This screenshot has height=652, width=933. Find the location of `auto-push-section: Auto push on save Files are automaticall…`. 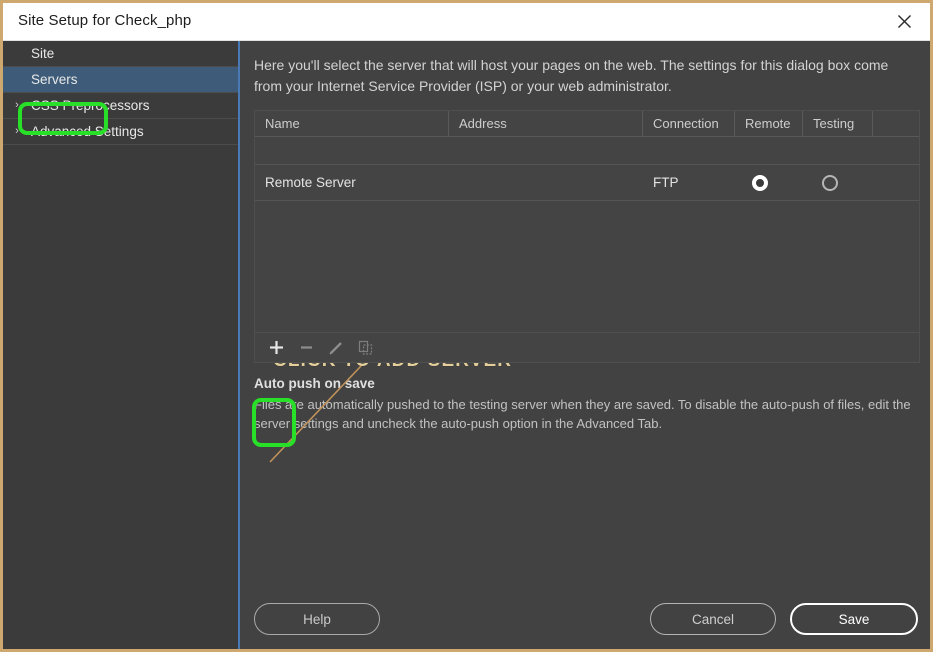

auto-push-section: Auto push on save Files are automaticall… is located at coordinates (590, 404).